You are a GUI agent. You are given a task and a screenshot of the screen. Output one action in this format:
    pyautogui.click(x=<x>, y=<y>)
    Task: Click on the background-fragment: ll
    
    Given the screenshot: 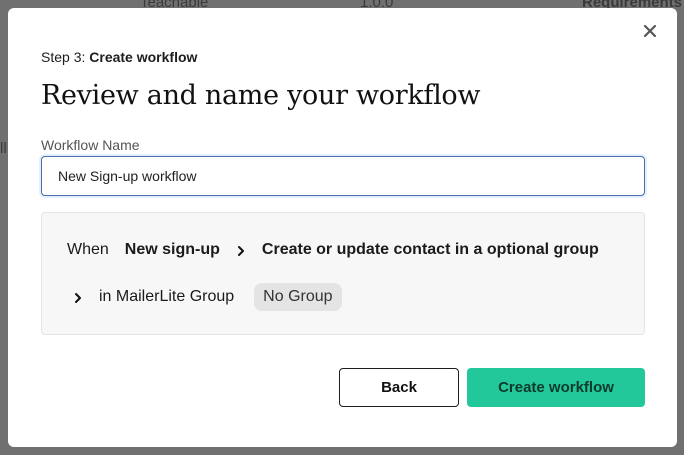 What is the action you would take?
    pyautogui.click(x=3, y=148)
    